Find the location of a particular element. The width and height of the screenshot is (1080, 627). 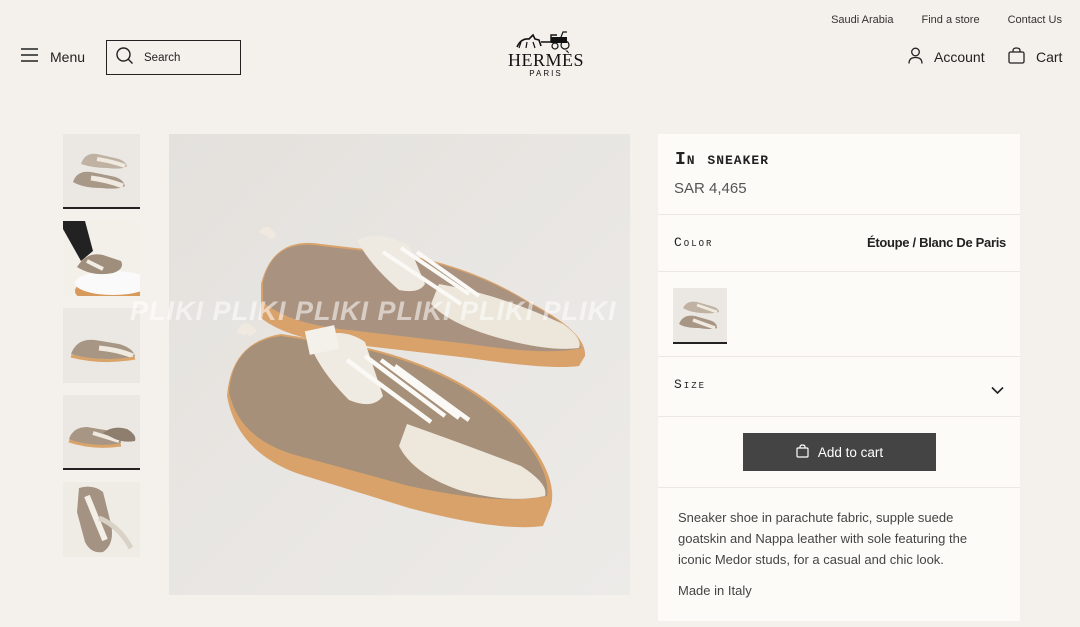

add-to-cart-label: Add to cart is located at coordinates (850, 452).